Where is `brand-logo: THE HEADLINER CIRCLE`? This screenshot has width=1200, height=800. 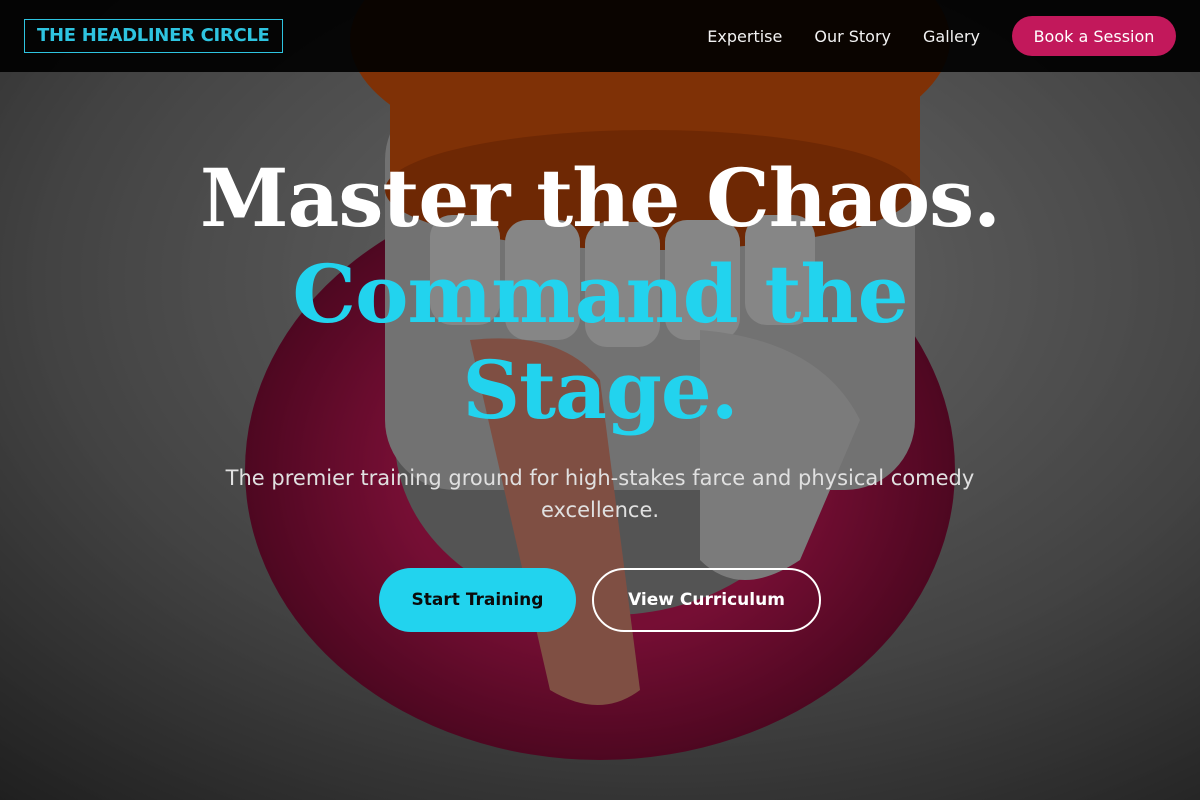
brand-logo: THE HEADLINER CIRCLE is located at coordinates (153, 36).